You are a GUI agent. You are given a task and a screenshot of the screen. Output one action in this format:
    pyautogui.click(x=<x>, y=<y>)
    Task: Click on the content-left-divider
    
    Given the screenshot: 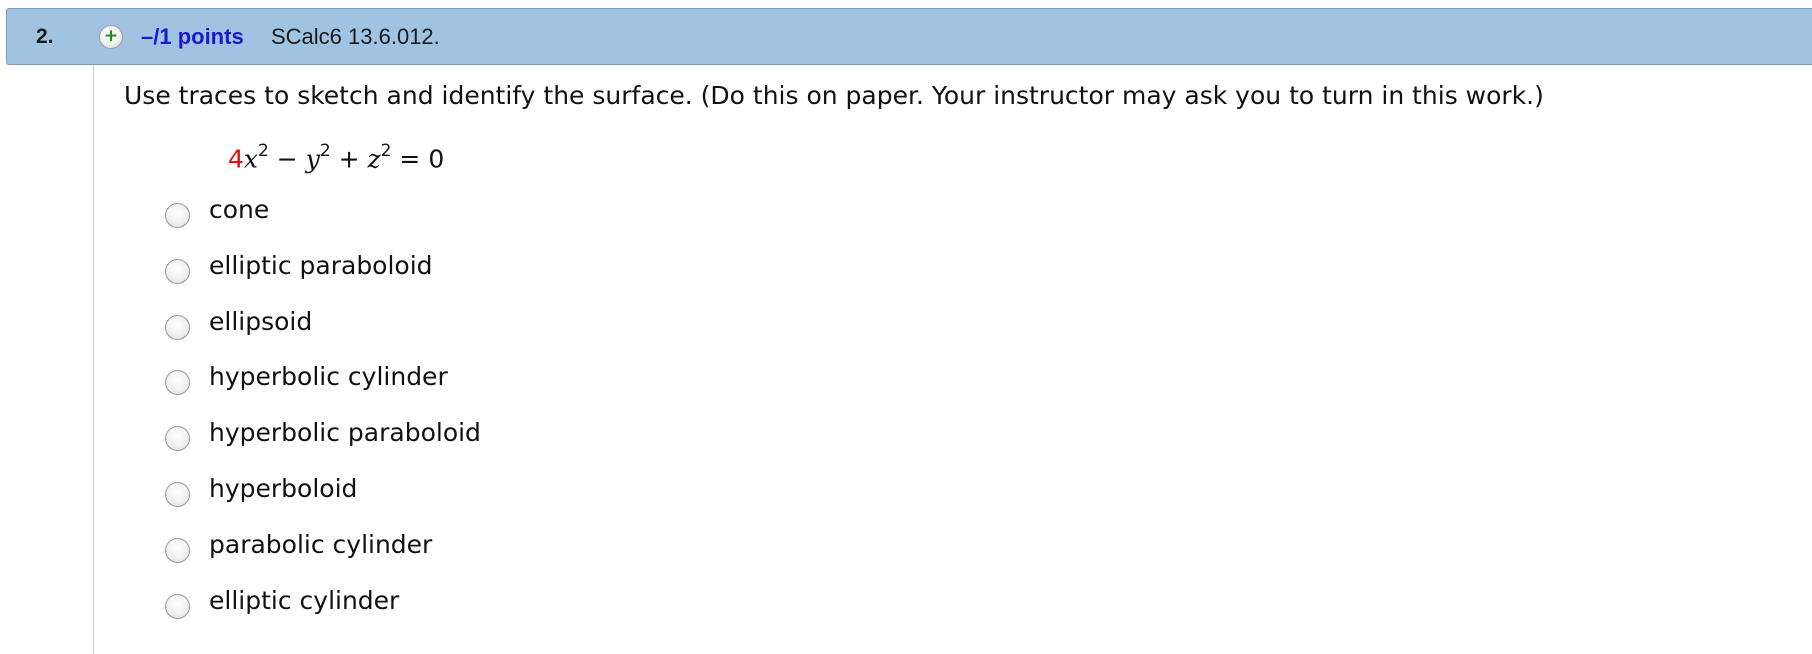 What is the action you would take?
    pyautogui.click(x=93, y=359)
    